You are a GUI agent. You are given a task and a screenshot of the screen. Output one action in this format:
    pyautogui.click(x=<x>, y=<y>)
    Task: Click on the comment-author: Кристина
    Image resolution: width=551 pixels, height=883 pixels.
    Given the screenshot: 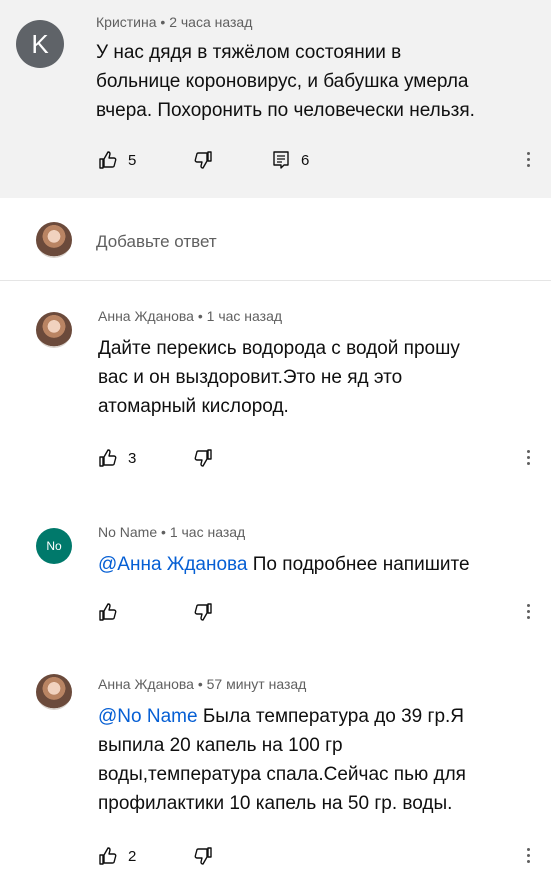 What is the action you would take?
    pyautogui.click(x=126, y=22)
    